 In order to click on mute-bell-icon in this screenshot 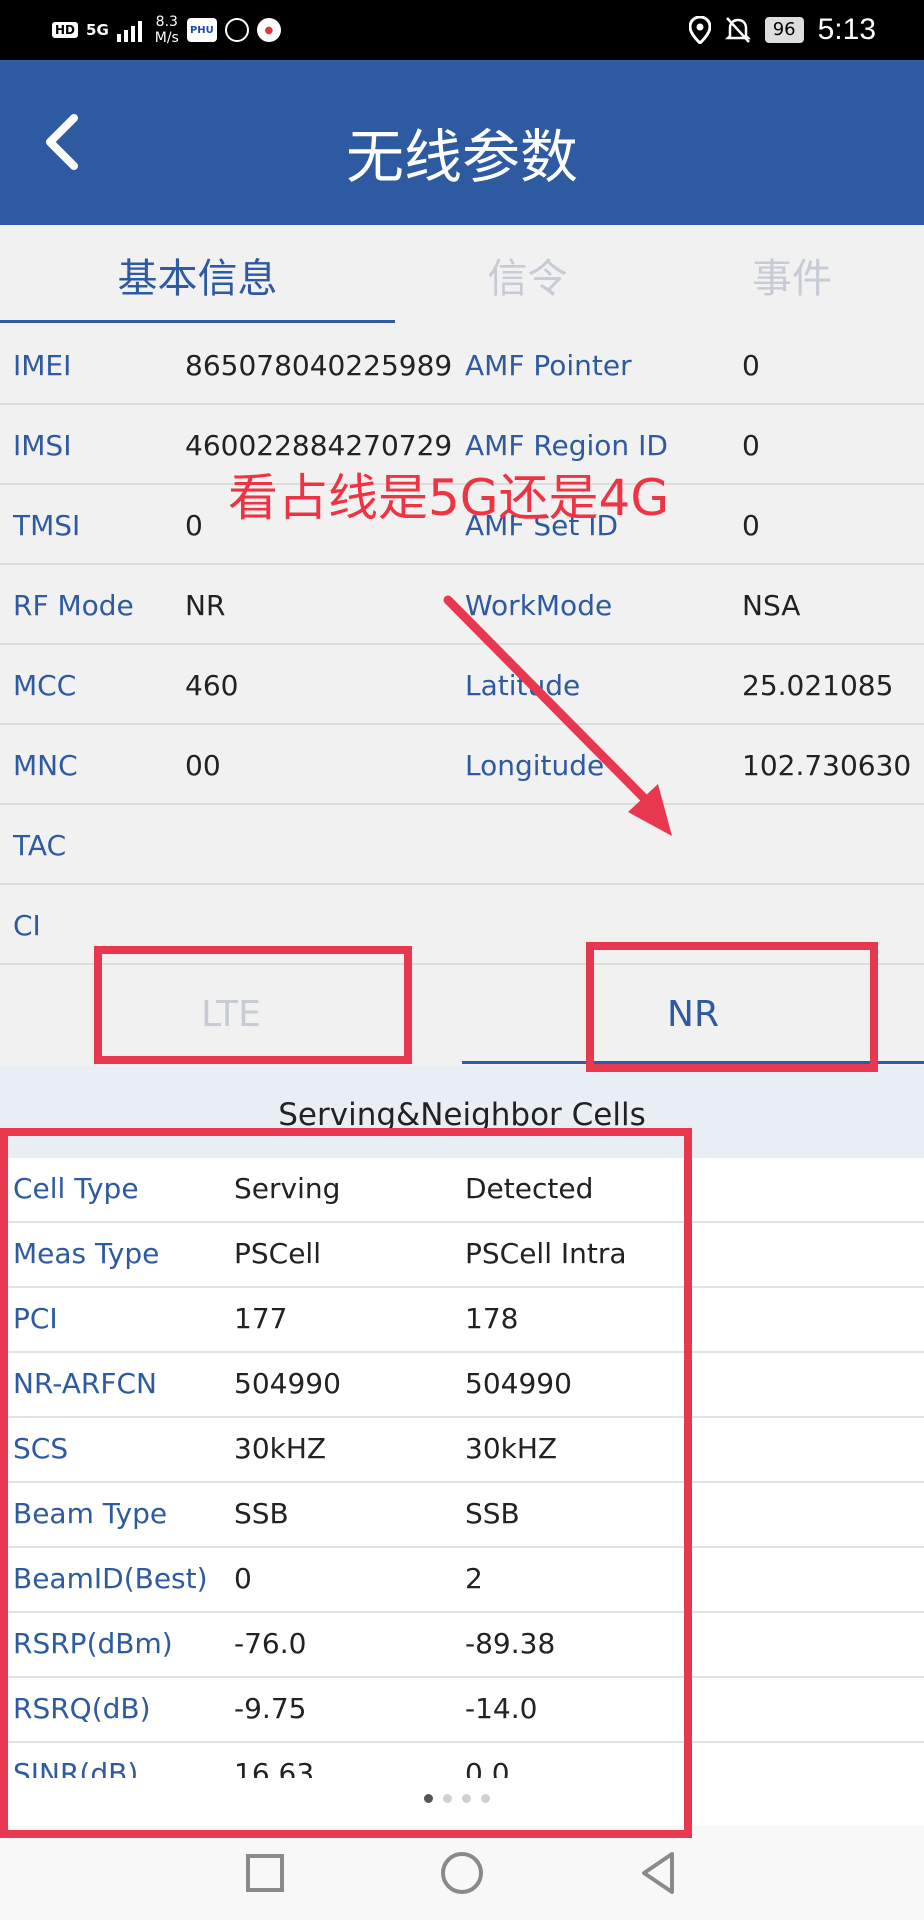, I will do `click(737, 30)`.